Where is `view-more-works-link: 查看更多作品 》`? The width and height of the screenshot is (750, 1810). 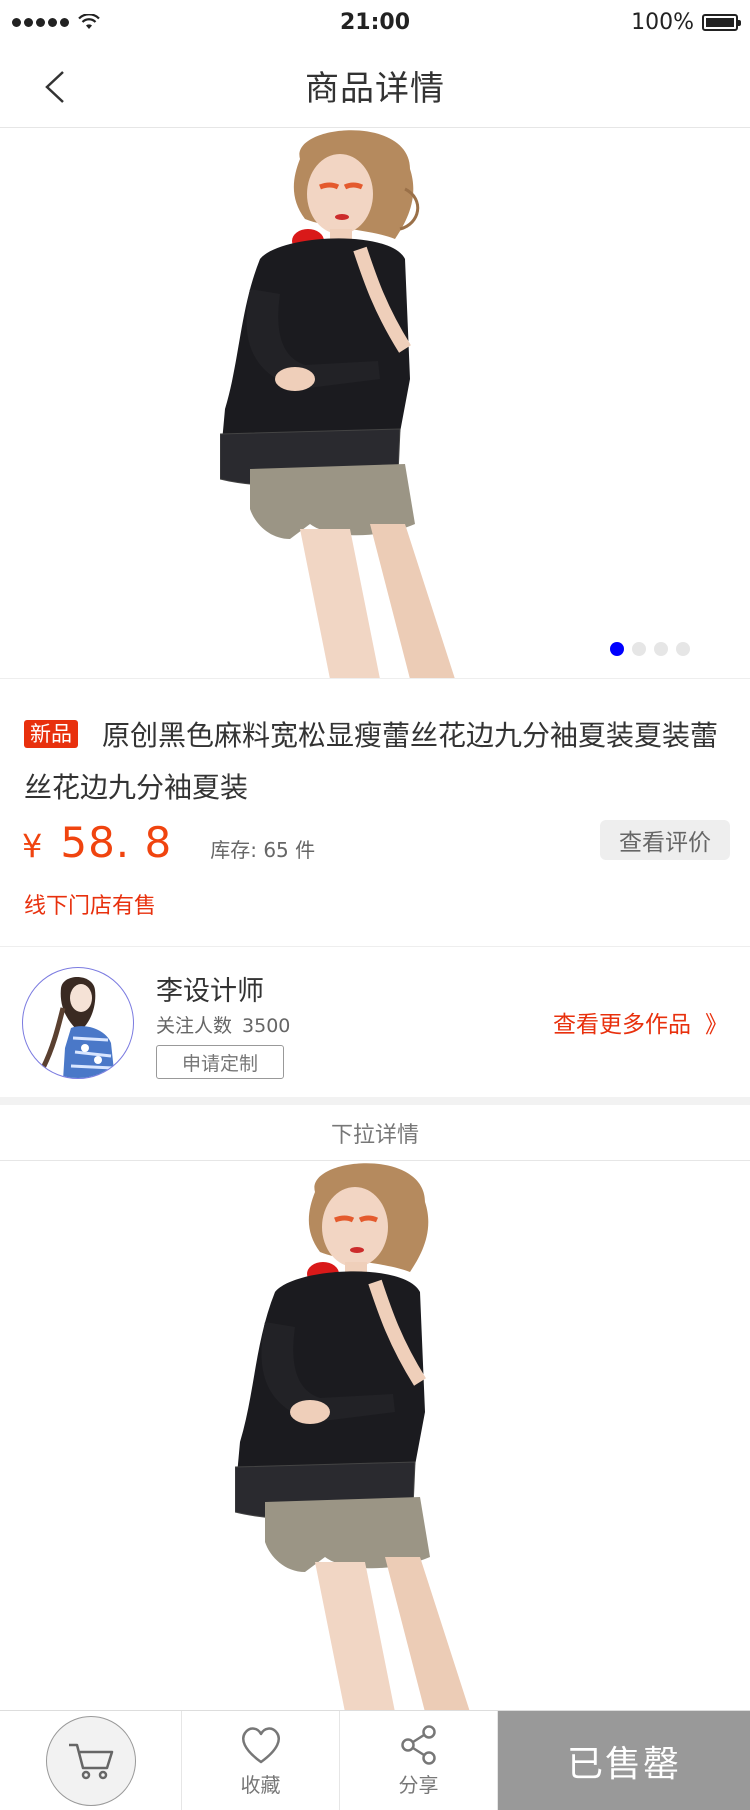
view-more-works-link: 查看更多作品 》 is located at coordinates (640, 1022).